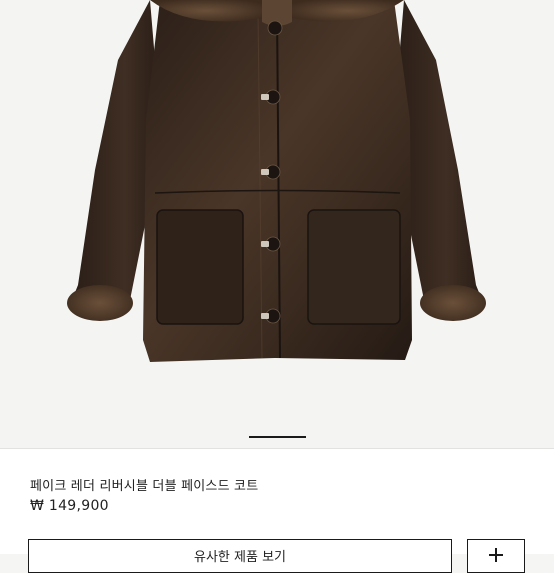 The width and height of the screenshot is (554, 573). I want to click on add-icon, so click(496, 555).